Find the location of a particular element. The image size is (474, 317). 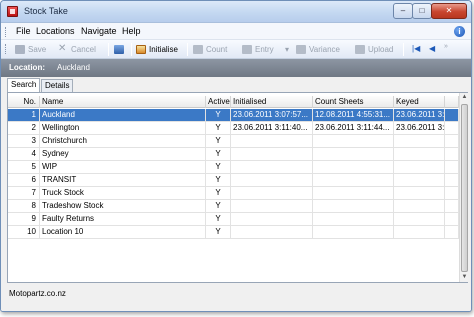

cell-name: Christchurch is located at coordinates (123, 141).